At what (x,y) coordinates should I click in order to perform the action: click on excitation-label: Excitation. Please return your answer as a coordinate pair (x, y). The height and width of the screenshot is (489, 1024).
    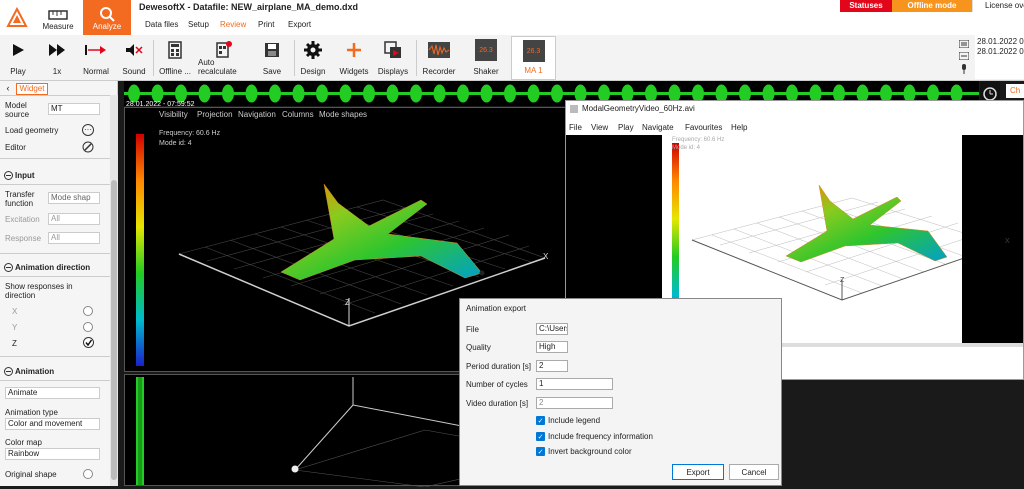
    Looking at the image, I should click on (22, 219).